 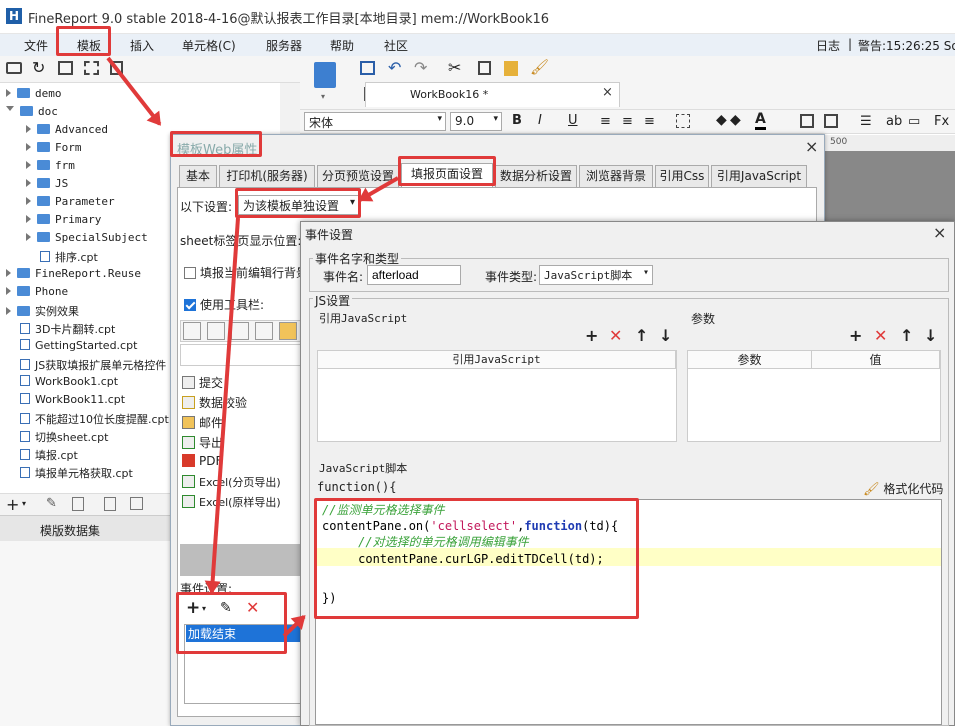 I want to click on tree-file-item: WorkBook1.cpt, so click(x=62, y=381).